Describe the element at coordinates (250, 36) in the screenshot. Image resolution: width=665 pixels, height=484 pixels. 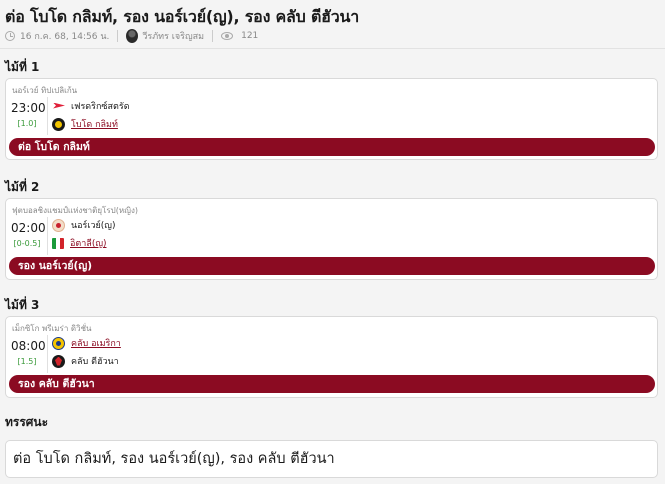
I see `view-count: 121` at that location.